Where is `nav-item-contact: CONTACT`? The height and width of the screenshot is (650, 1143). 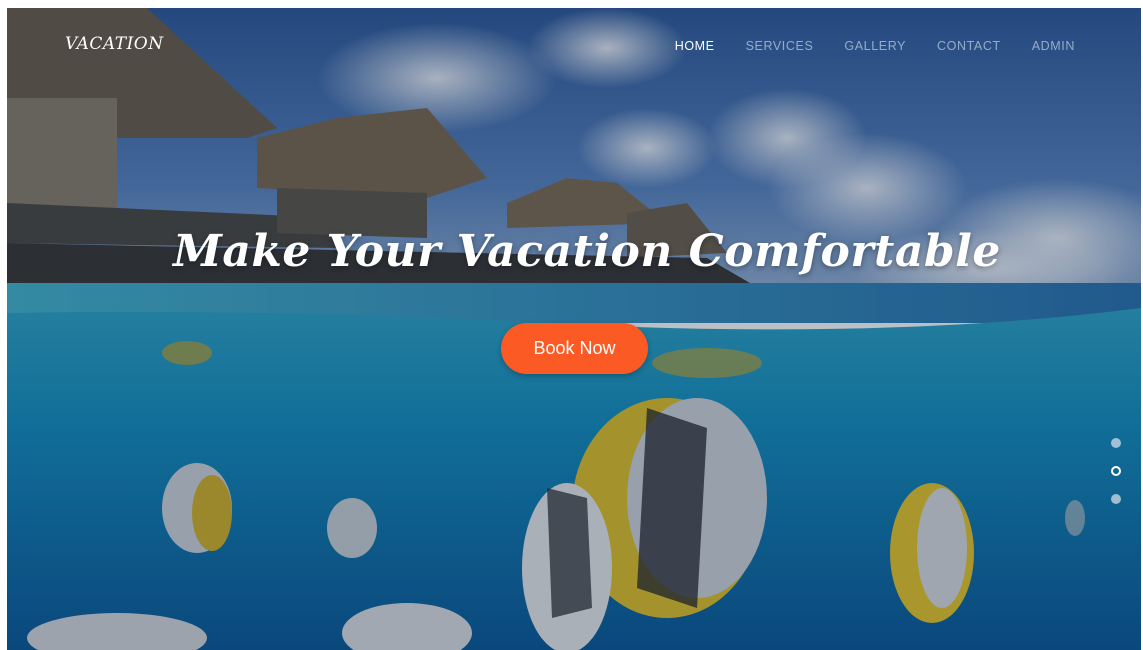
nav-item-contact: CONTACT is located at coordinates (969, 46).